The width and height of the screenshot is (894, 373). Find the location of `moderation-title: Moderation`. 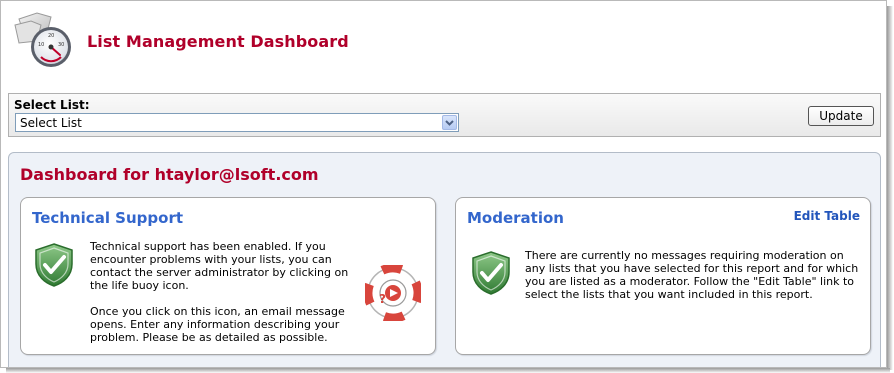

moderation-title: Moderation is located at coordinates (515, 218).